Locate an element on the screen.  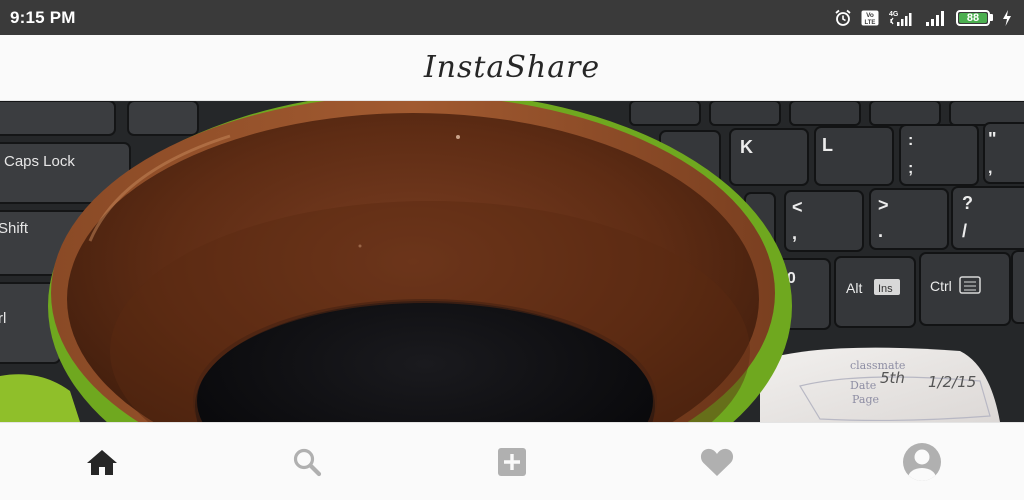
app-bar: InstaShare is located at coordinates (512, 68).